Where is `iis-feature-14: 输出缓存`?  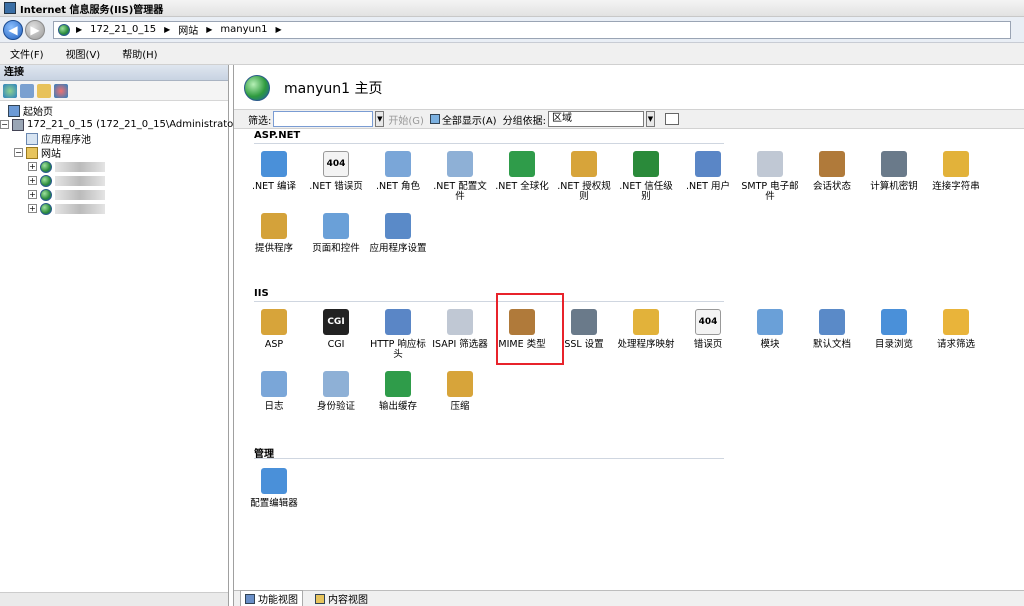 iis-feature-14: 输出缓存 is located at coordinates (398, 391).